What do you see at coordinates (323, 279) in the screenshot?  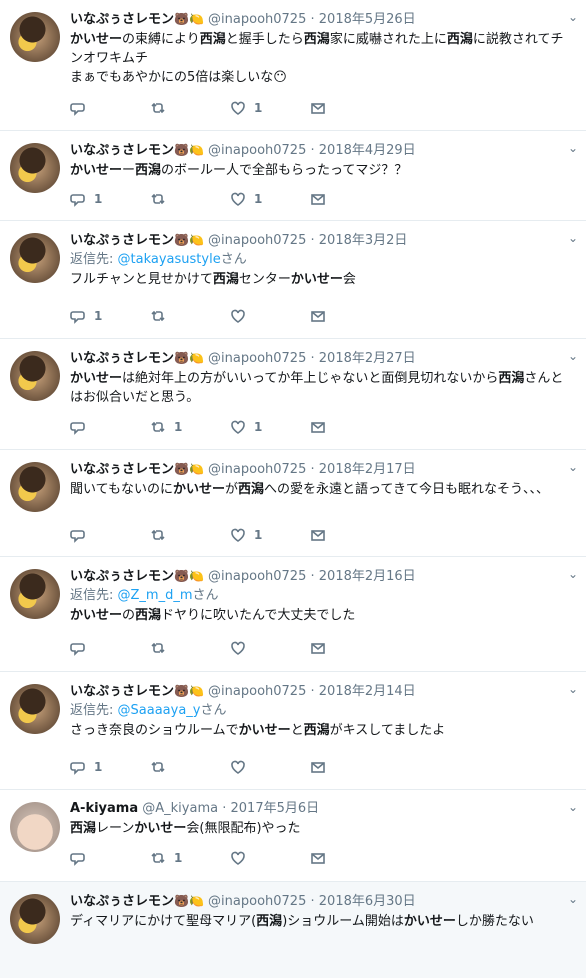 I see `tweet-text: フルチャンと見せかけて西潟センターかいせー会` at bounding box center [323, 279].